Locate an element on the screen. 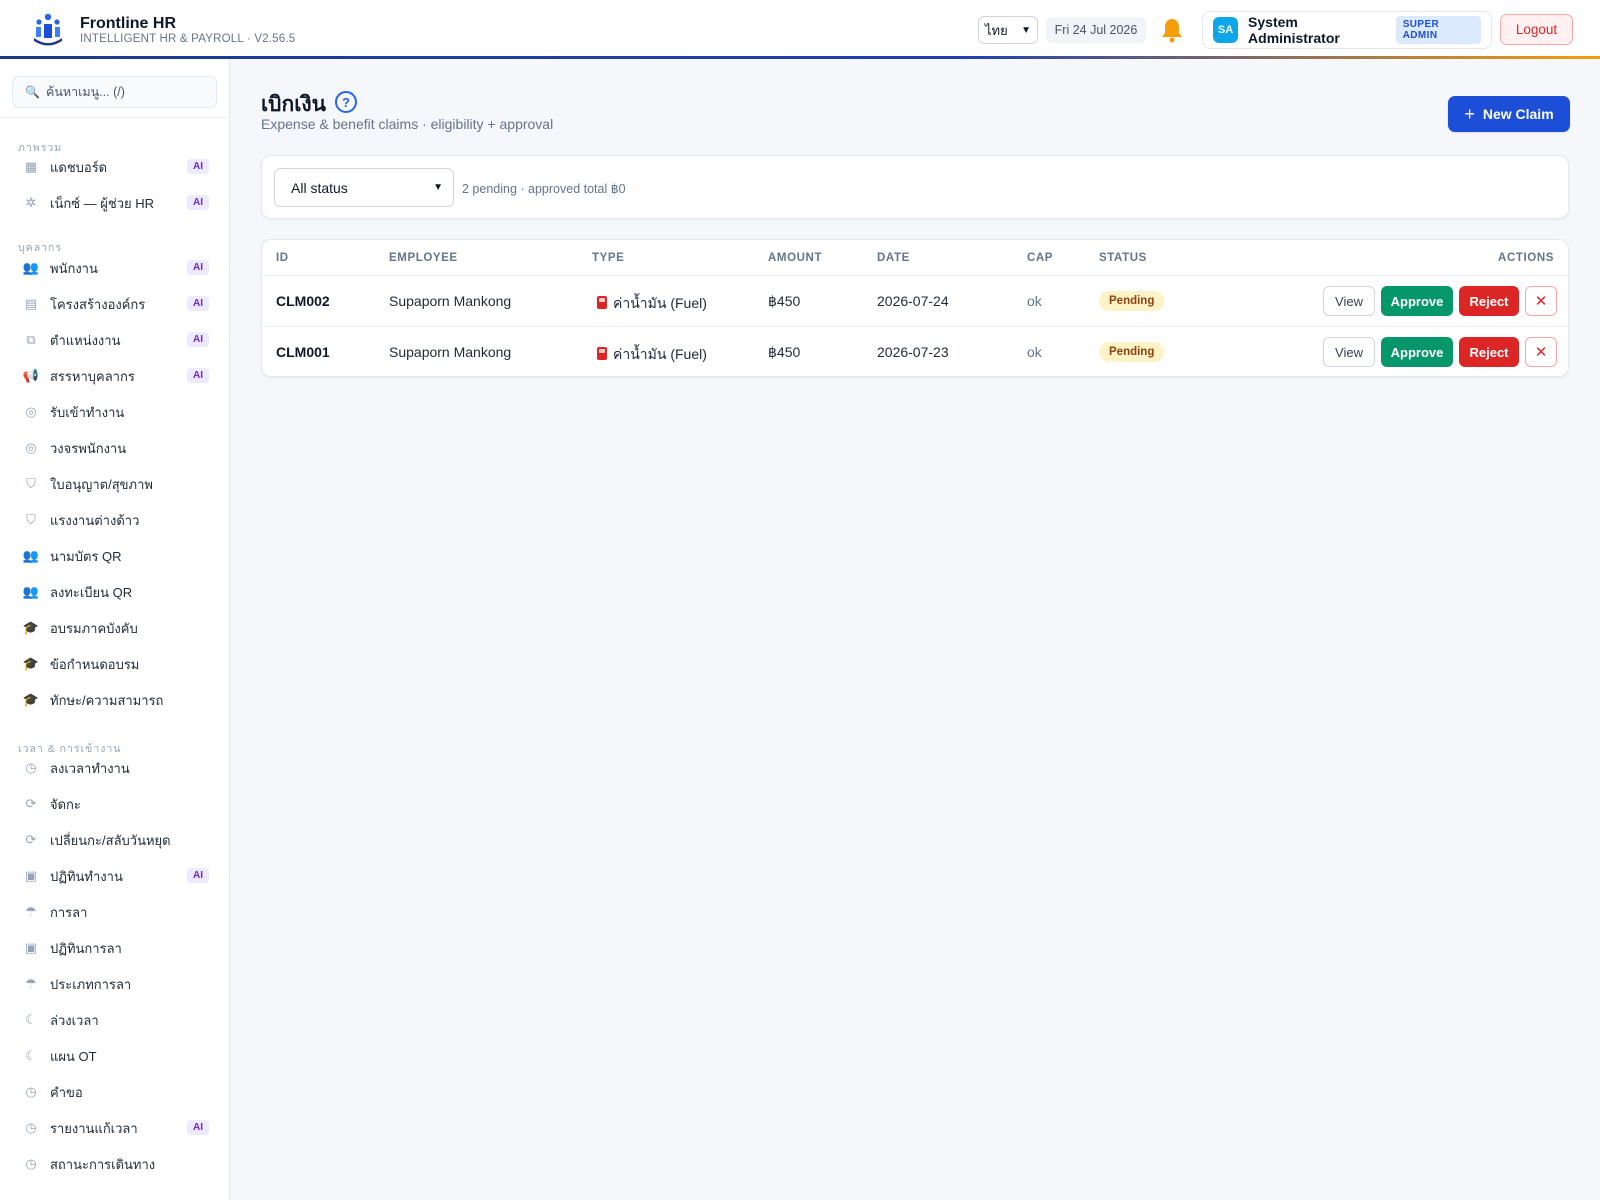  sidebar-item: 👥 ลงทะเบียน QR is located at coordinates (114, 592).